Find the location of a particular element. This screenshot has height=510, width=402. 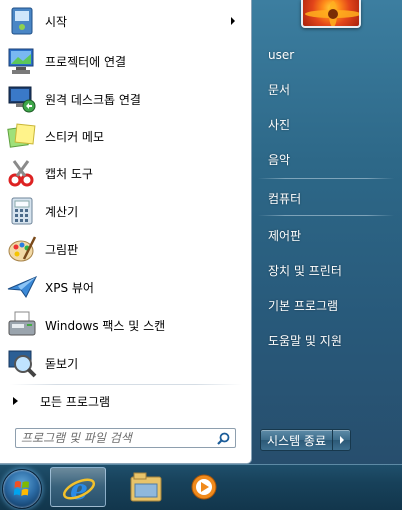

submenu-arrow-icon is located at coordinates (233, 21).